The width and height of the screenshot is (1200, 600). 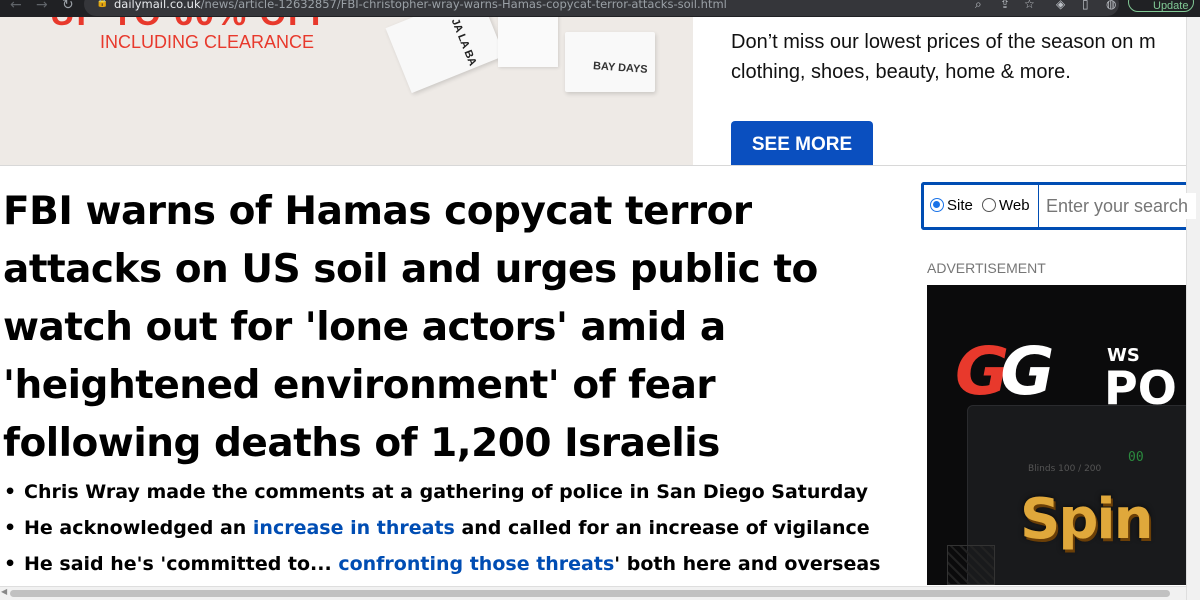 I want to click on ad-clearance-text: INCLUDING CLEARANCE, so click(x=207, y=42).